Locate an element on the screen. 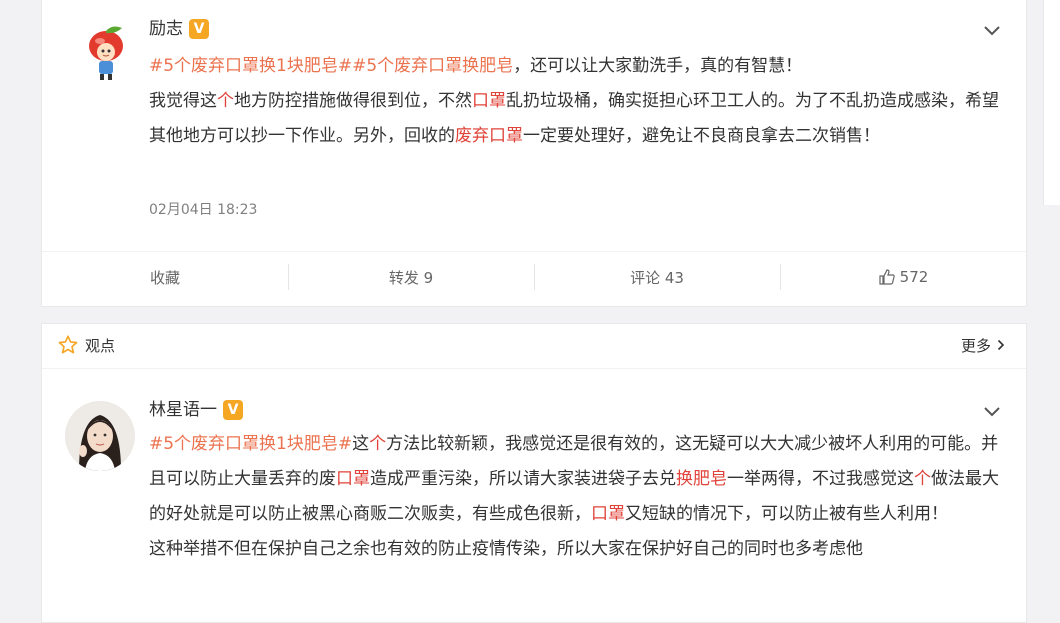 This screenshot has width=1060, height=623. comment-label: 评论 43 is located at coordinates (657, 277).